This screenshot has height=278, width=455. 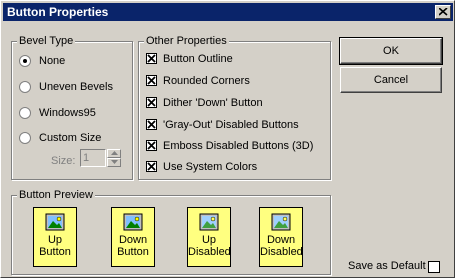 I want to click on bevel-type-label: Bevel Type, so click(x=46, y=41).